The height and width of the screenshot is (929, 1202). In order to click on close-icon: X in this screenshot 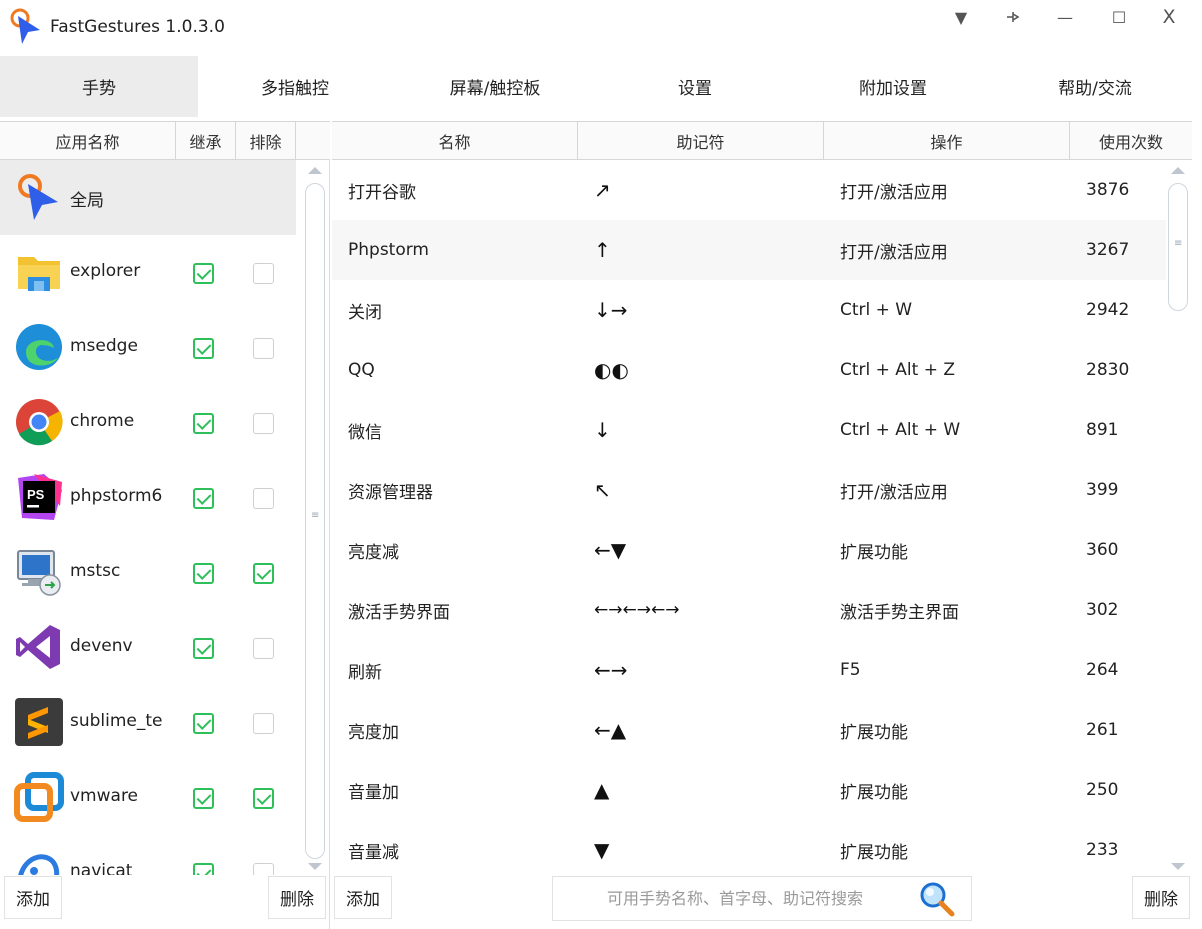, I will do `click(1169, 17)`.